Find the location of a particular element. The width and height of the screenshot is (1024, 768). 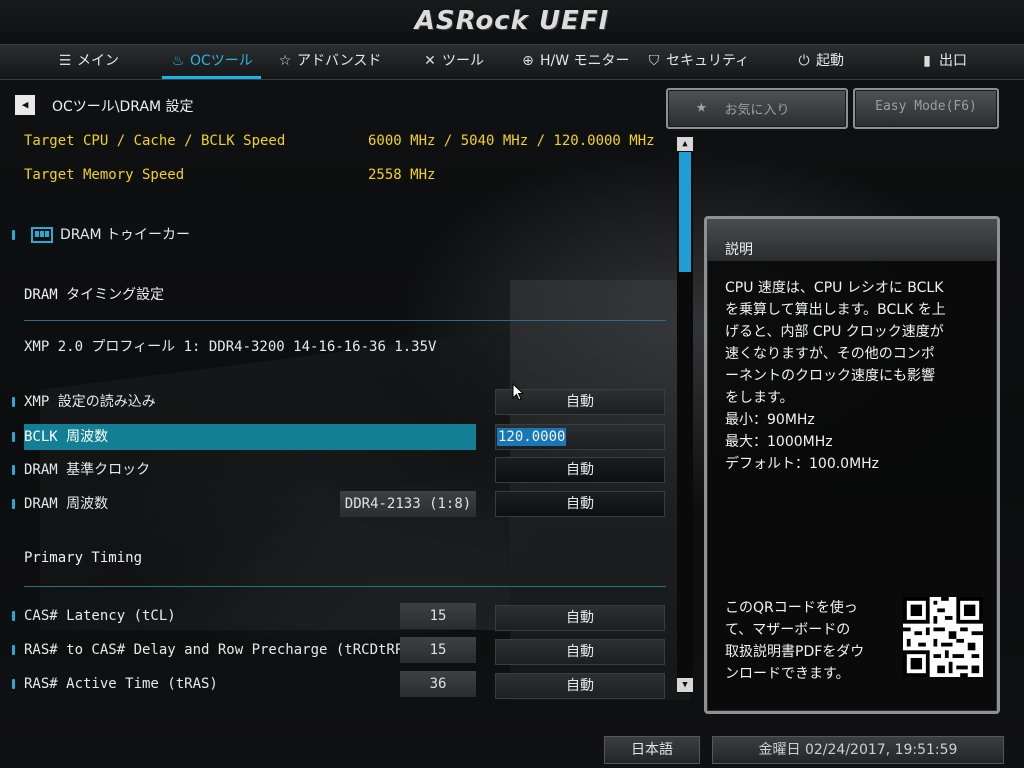

scrollbar-thumb is located at coordinates (685, 212).